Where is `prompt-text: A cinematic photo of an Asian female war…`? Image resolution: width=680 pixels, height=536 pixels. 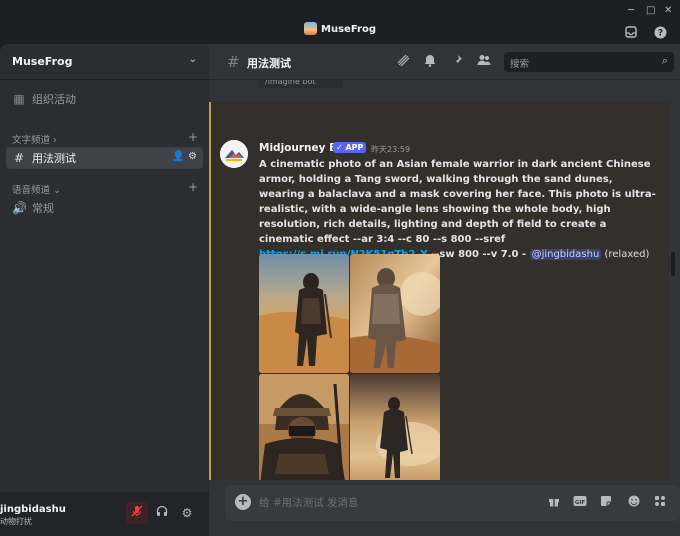
prompt-text: A cinematic photo of an Asian female war… is located at coordinates (457, 202).